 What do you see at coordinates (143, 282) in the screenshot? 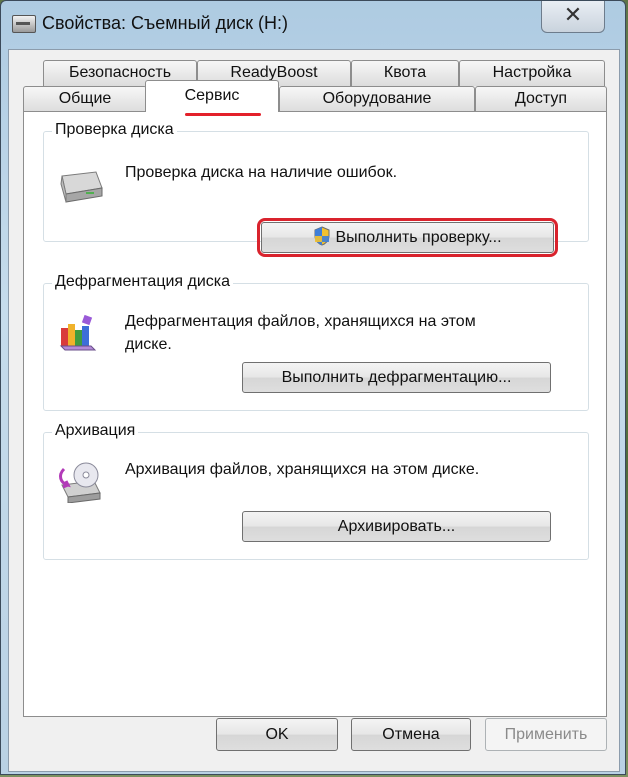
I see `defrag-label: Дефрагментация диска` at bounding box center [143, 282].